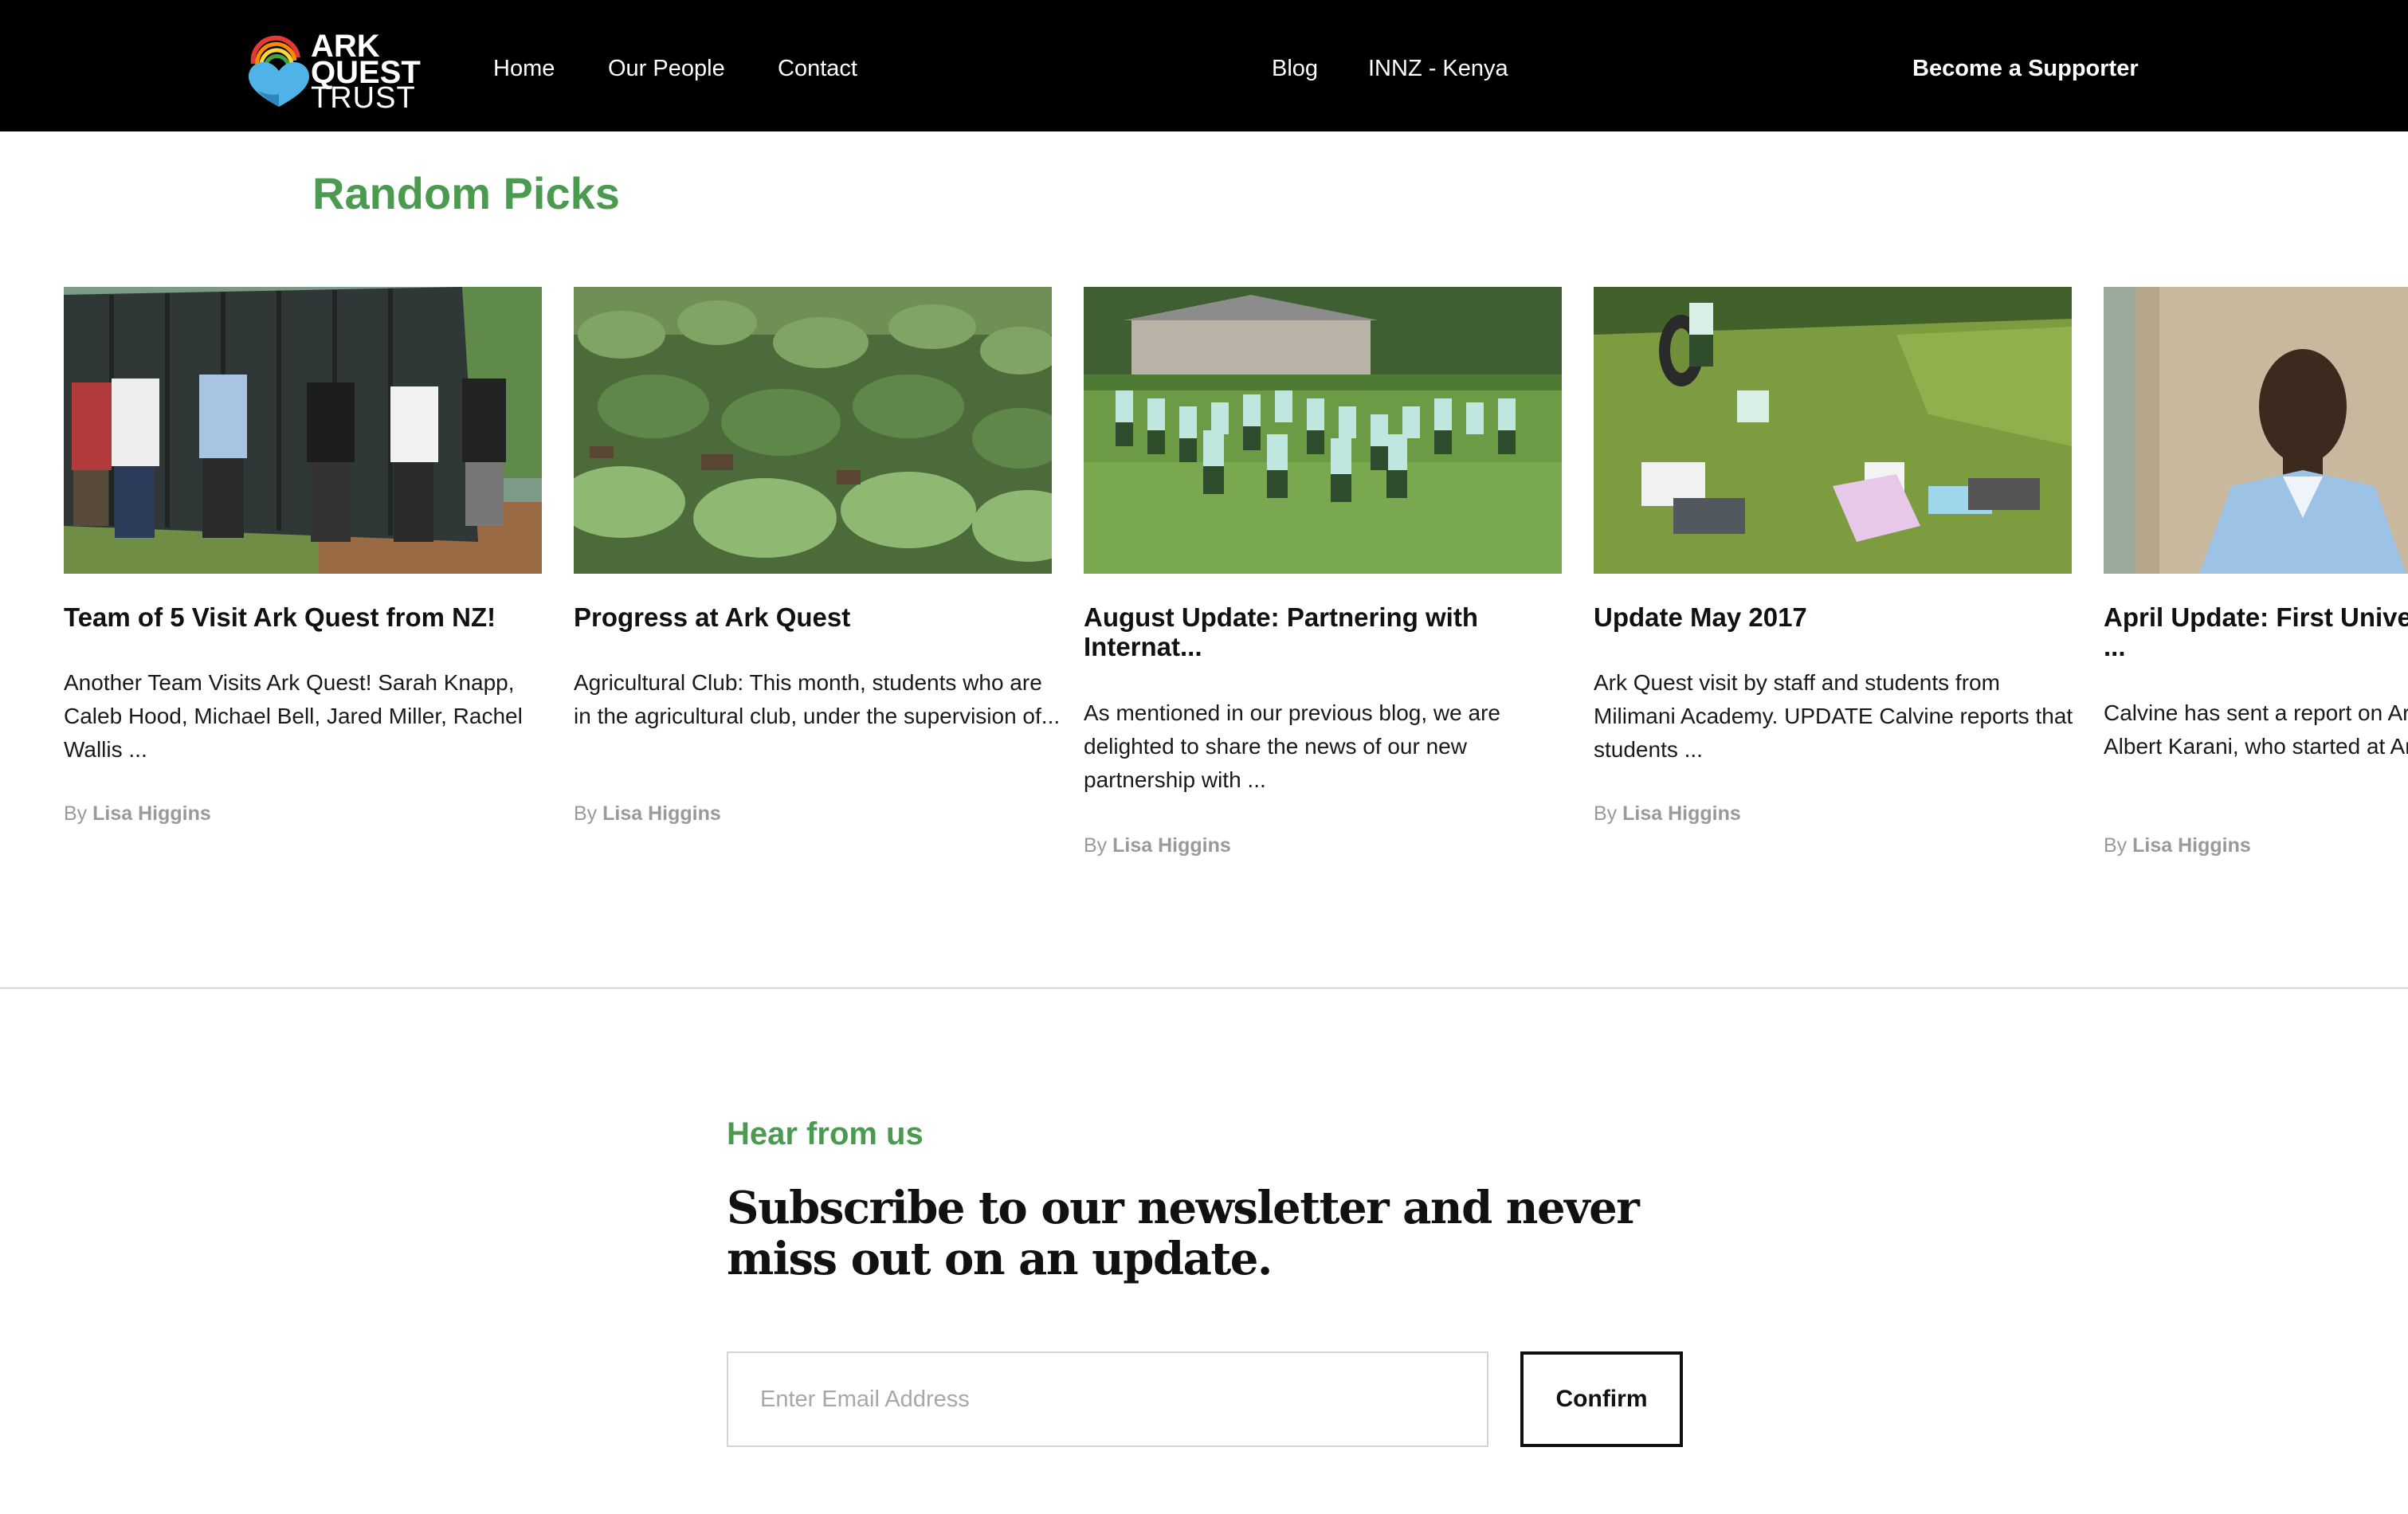 The height and width of the screenshot is (1514, 2408). I want to click on random-picks-heading: Random Picks, so click(466, 193).